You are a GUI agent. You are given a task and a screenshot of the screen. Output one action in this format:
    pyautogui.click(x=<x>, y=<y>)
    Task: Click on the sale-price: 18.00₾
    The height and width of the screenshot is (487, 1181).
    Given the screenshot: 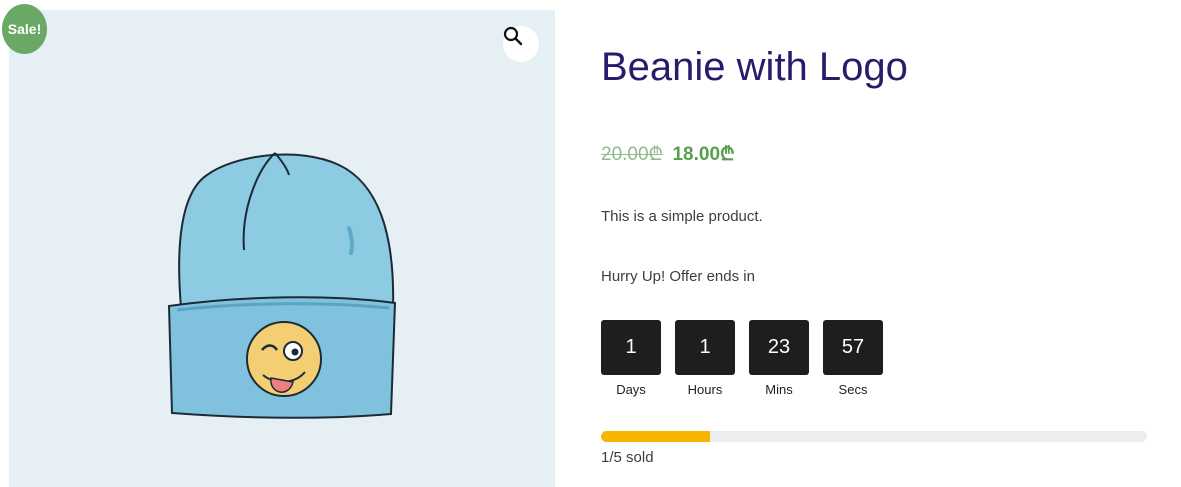 What is the action you would take?
    pyautogui.click(x=703, y=154)
    